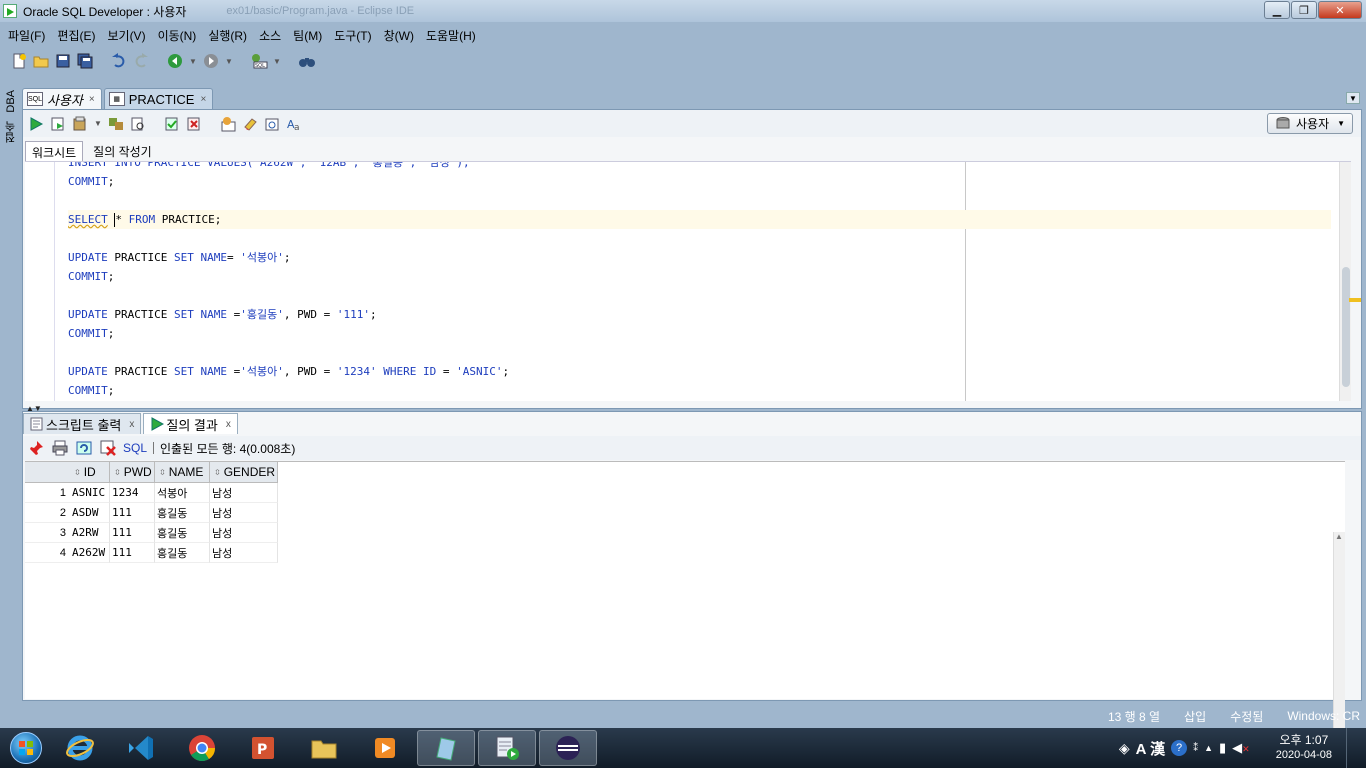 The image size is (1366, 768). What do you see at coordinates (36, 448) in the screenshot?
I see `pin-icon` at bounding box center [36, 448].